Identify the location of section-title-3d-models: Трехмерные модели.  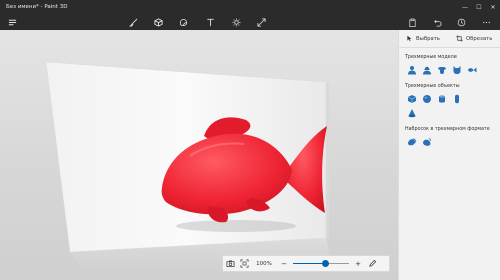
(431, 57).